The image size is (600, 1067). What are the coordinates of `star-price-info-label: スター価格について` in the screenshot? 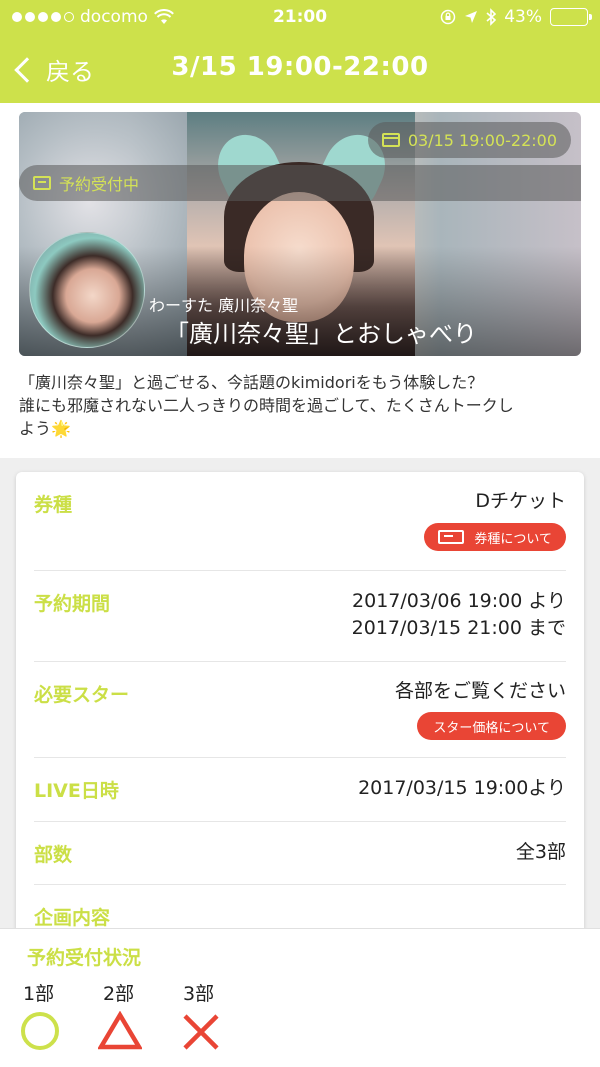 It's located at (491, 728).